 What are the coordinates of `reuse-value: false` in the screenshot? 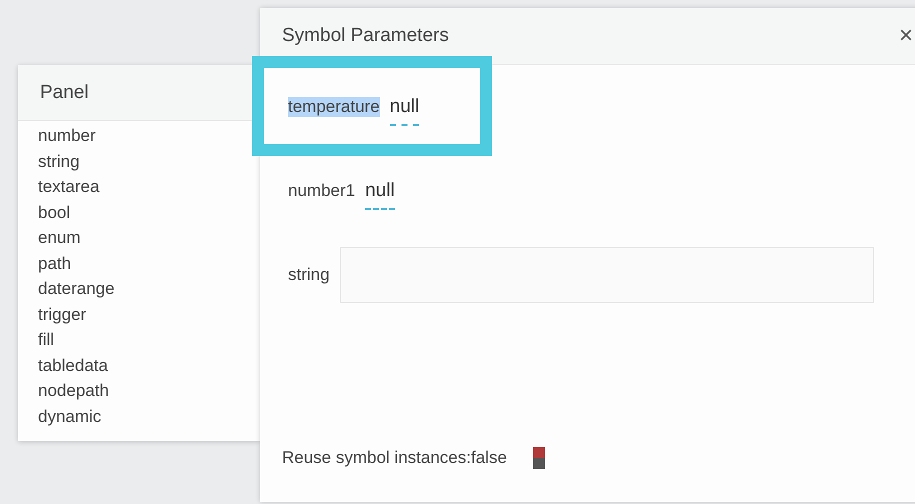 It's located at (488, 458).